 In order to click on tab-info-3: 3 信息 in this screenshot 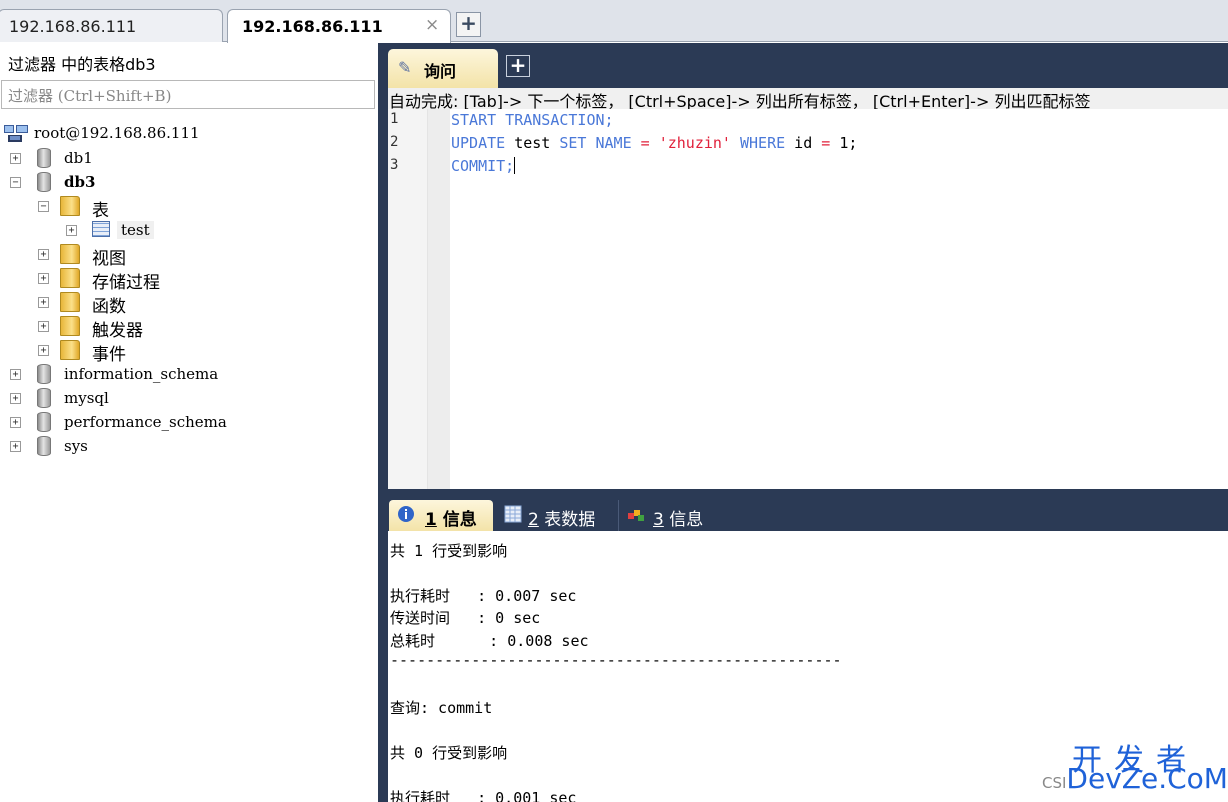, I will do `click(668, 515)`.